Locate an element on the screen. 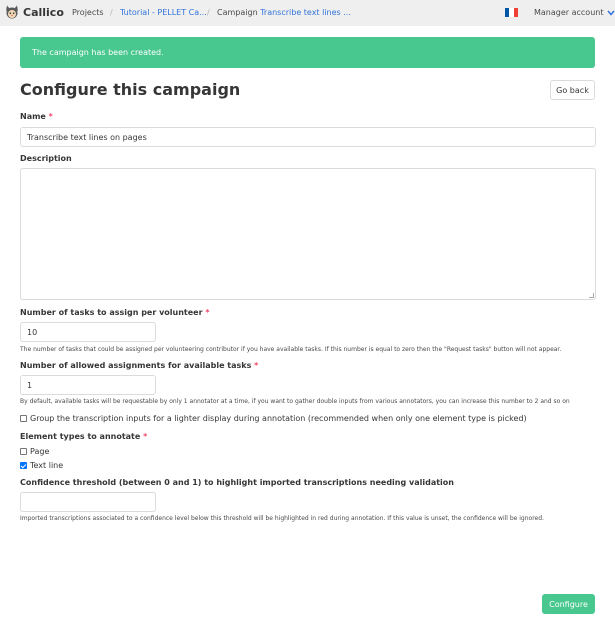  element-types-label-text: Element types to annotate is located at coordinates (80, 436).